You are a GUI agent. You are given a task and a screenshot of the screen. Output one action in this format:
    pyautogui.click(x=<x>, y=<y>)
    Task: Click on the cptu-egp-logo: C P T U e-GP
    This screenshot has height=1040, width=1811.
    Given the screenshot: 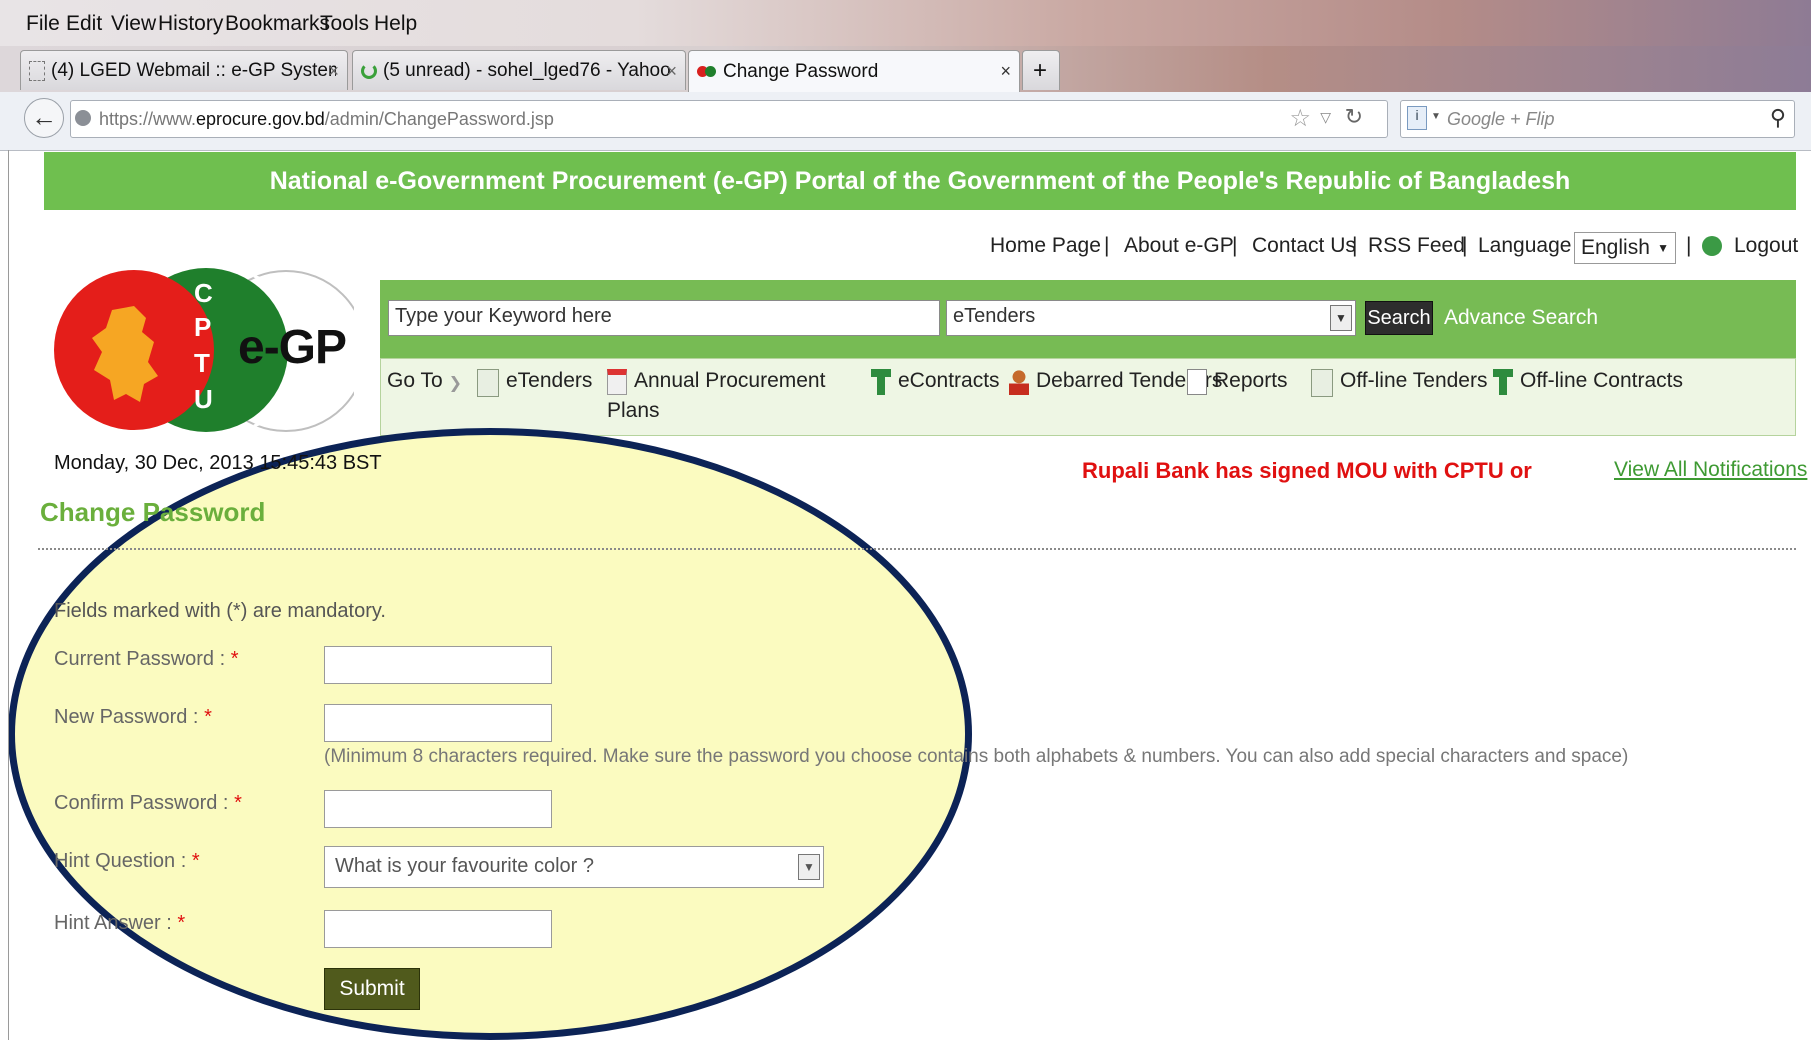 What is the action you would take?
    pyautogui.click(x=210, y=351)
    